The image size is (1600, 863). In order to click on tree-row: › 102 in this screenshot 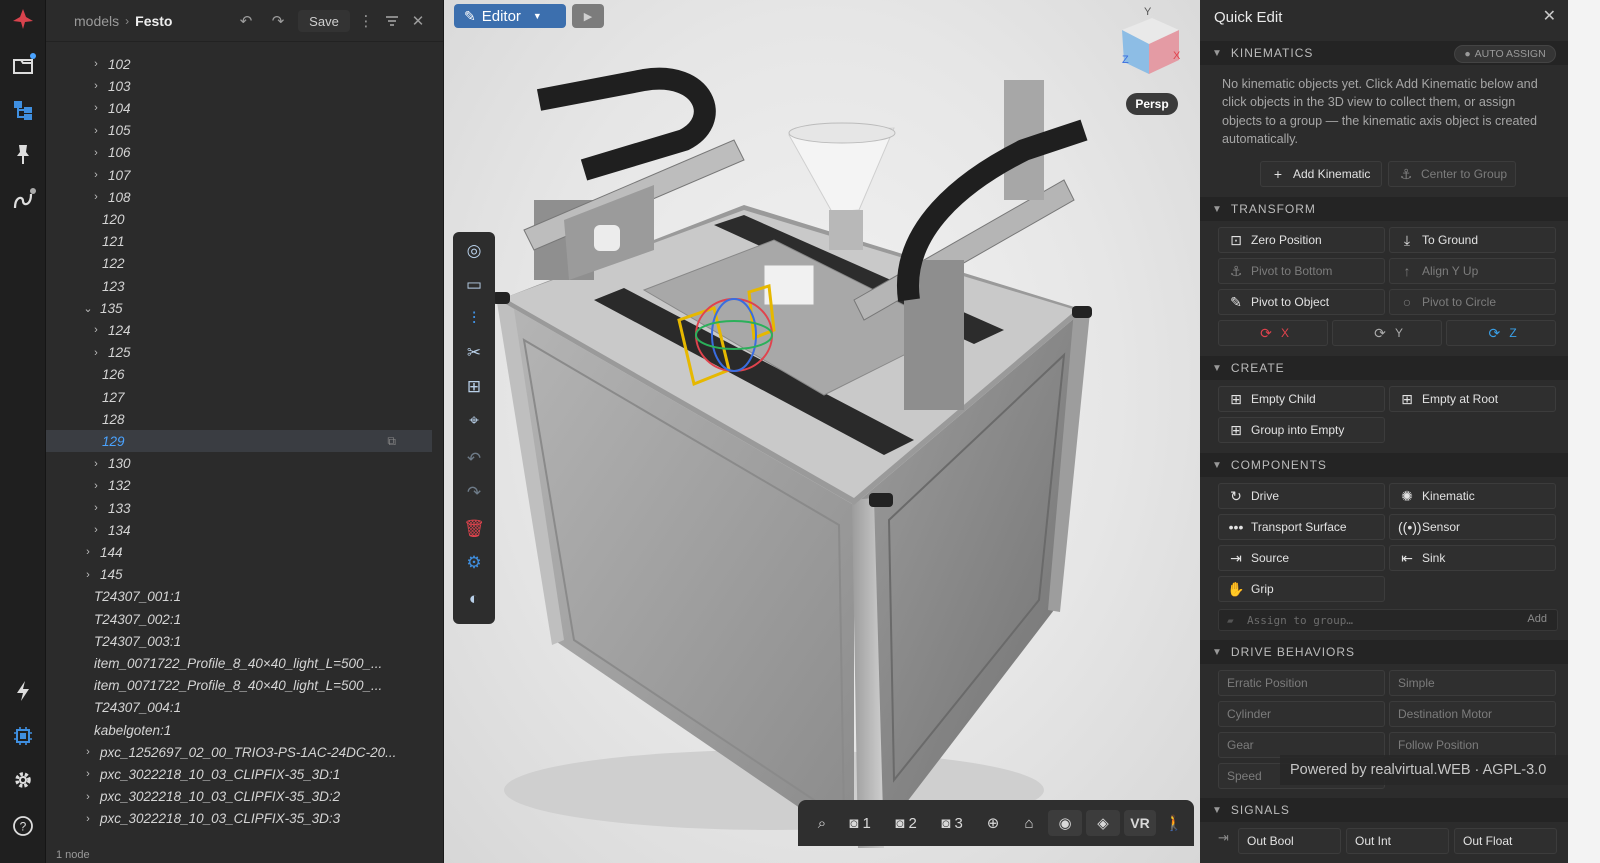, I will do `click(239, 64)`.